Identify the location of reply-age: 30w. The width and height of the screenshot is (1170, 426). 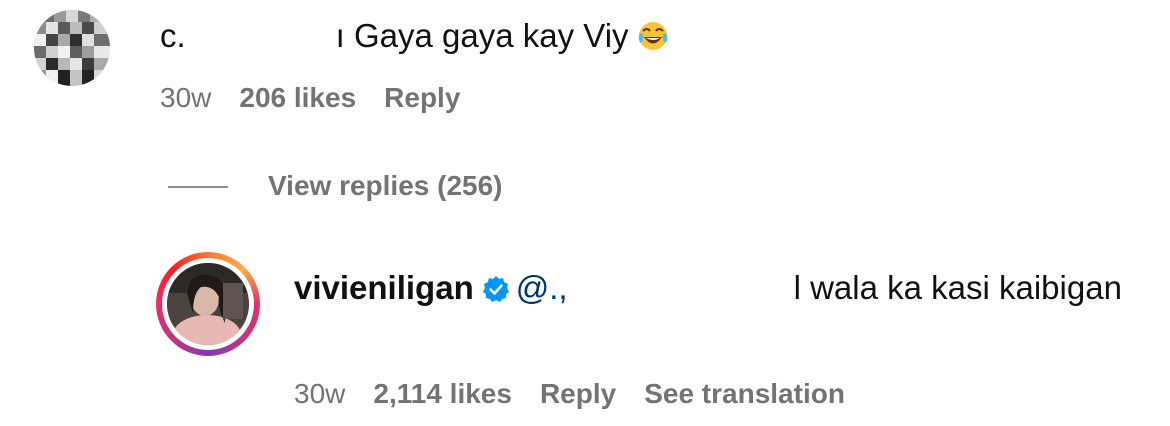
(319, 393).